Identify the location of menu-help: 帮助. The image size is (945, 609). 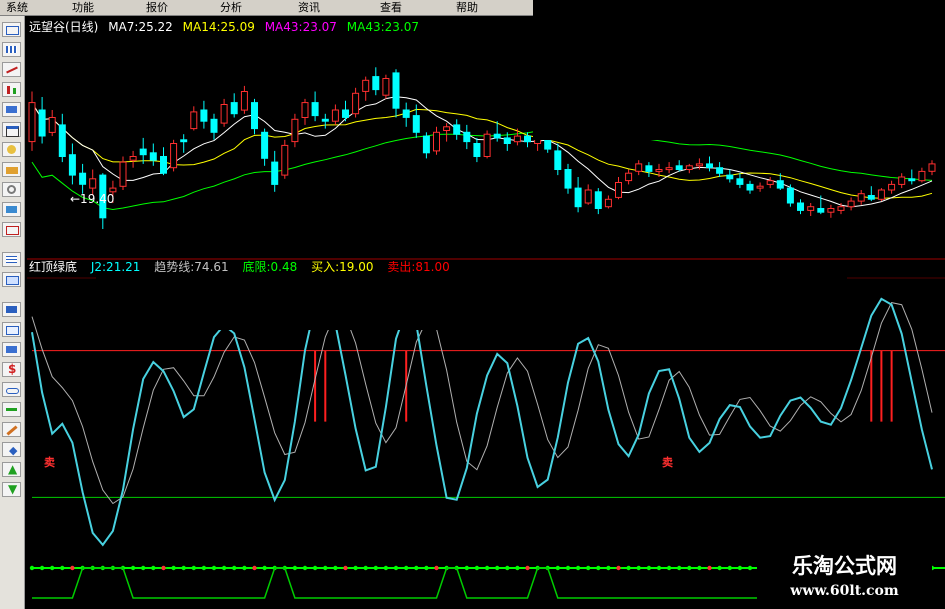
(467, 7).